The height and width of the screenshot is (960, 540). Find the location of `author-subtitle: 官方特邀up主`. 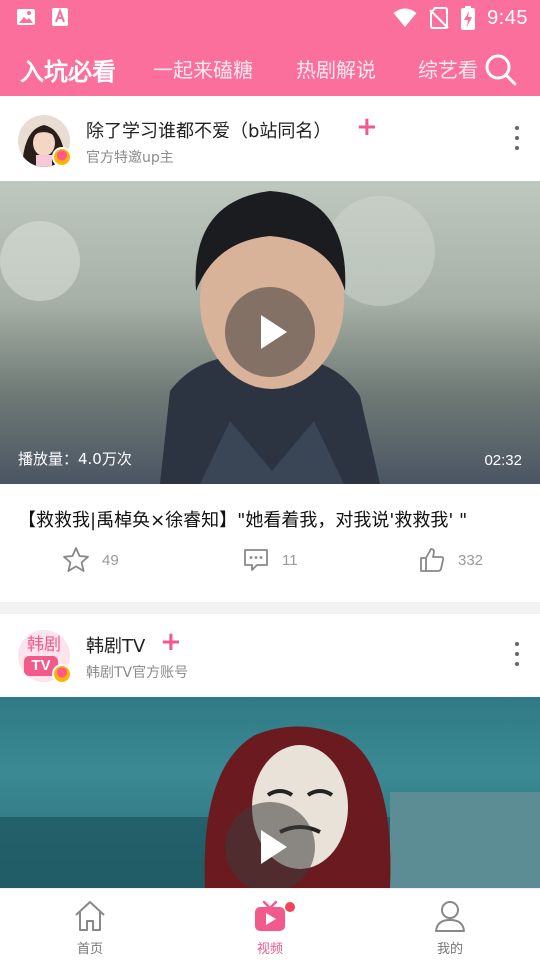

author-subtitle: 官方特邀up主 is located at coordinates (130, 158).